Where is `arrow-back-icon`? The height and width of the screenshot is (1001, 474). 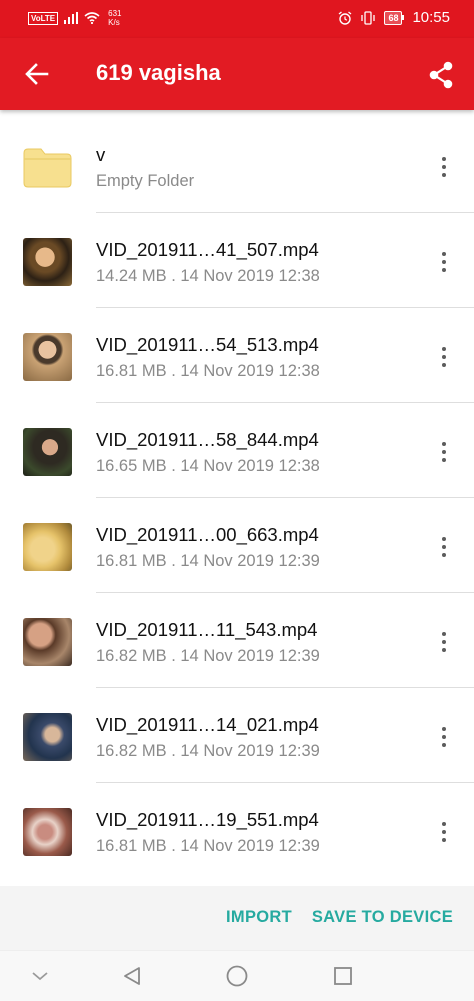 arrow-back-icon is located at coordinates (37, 74).